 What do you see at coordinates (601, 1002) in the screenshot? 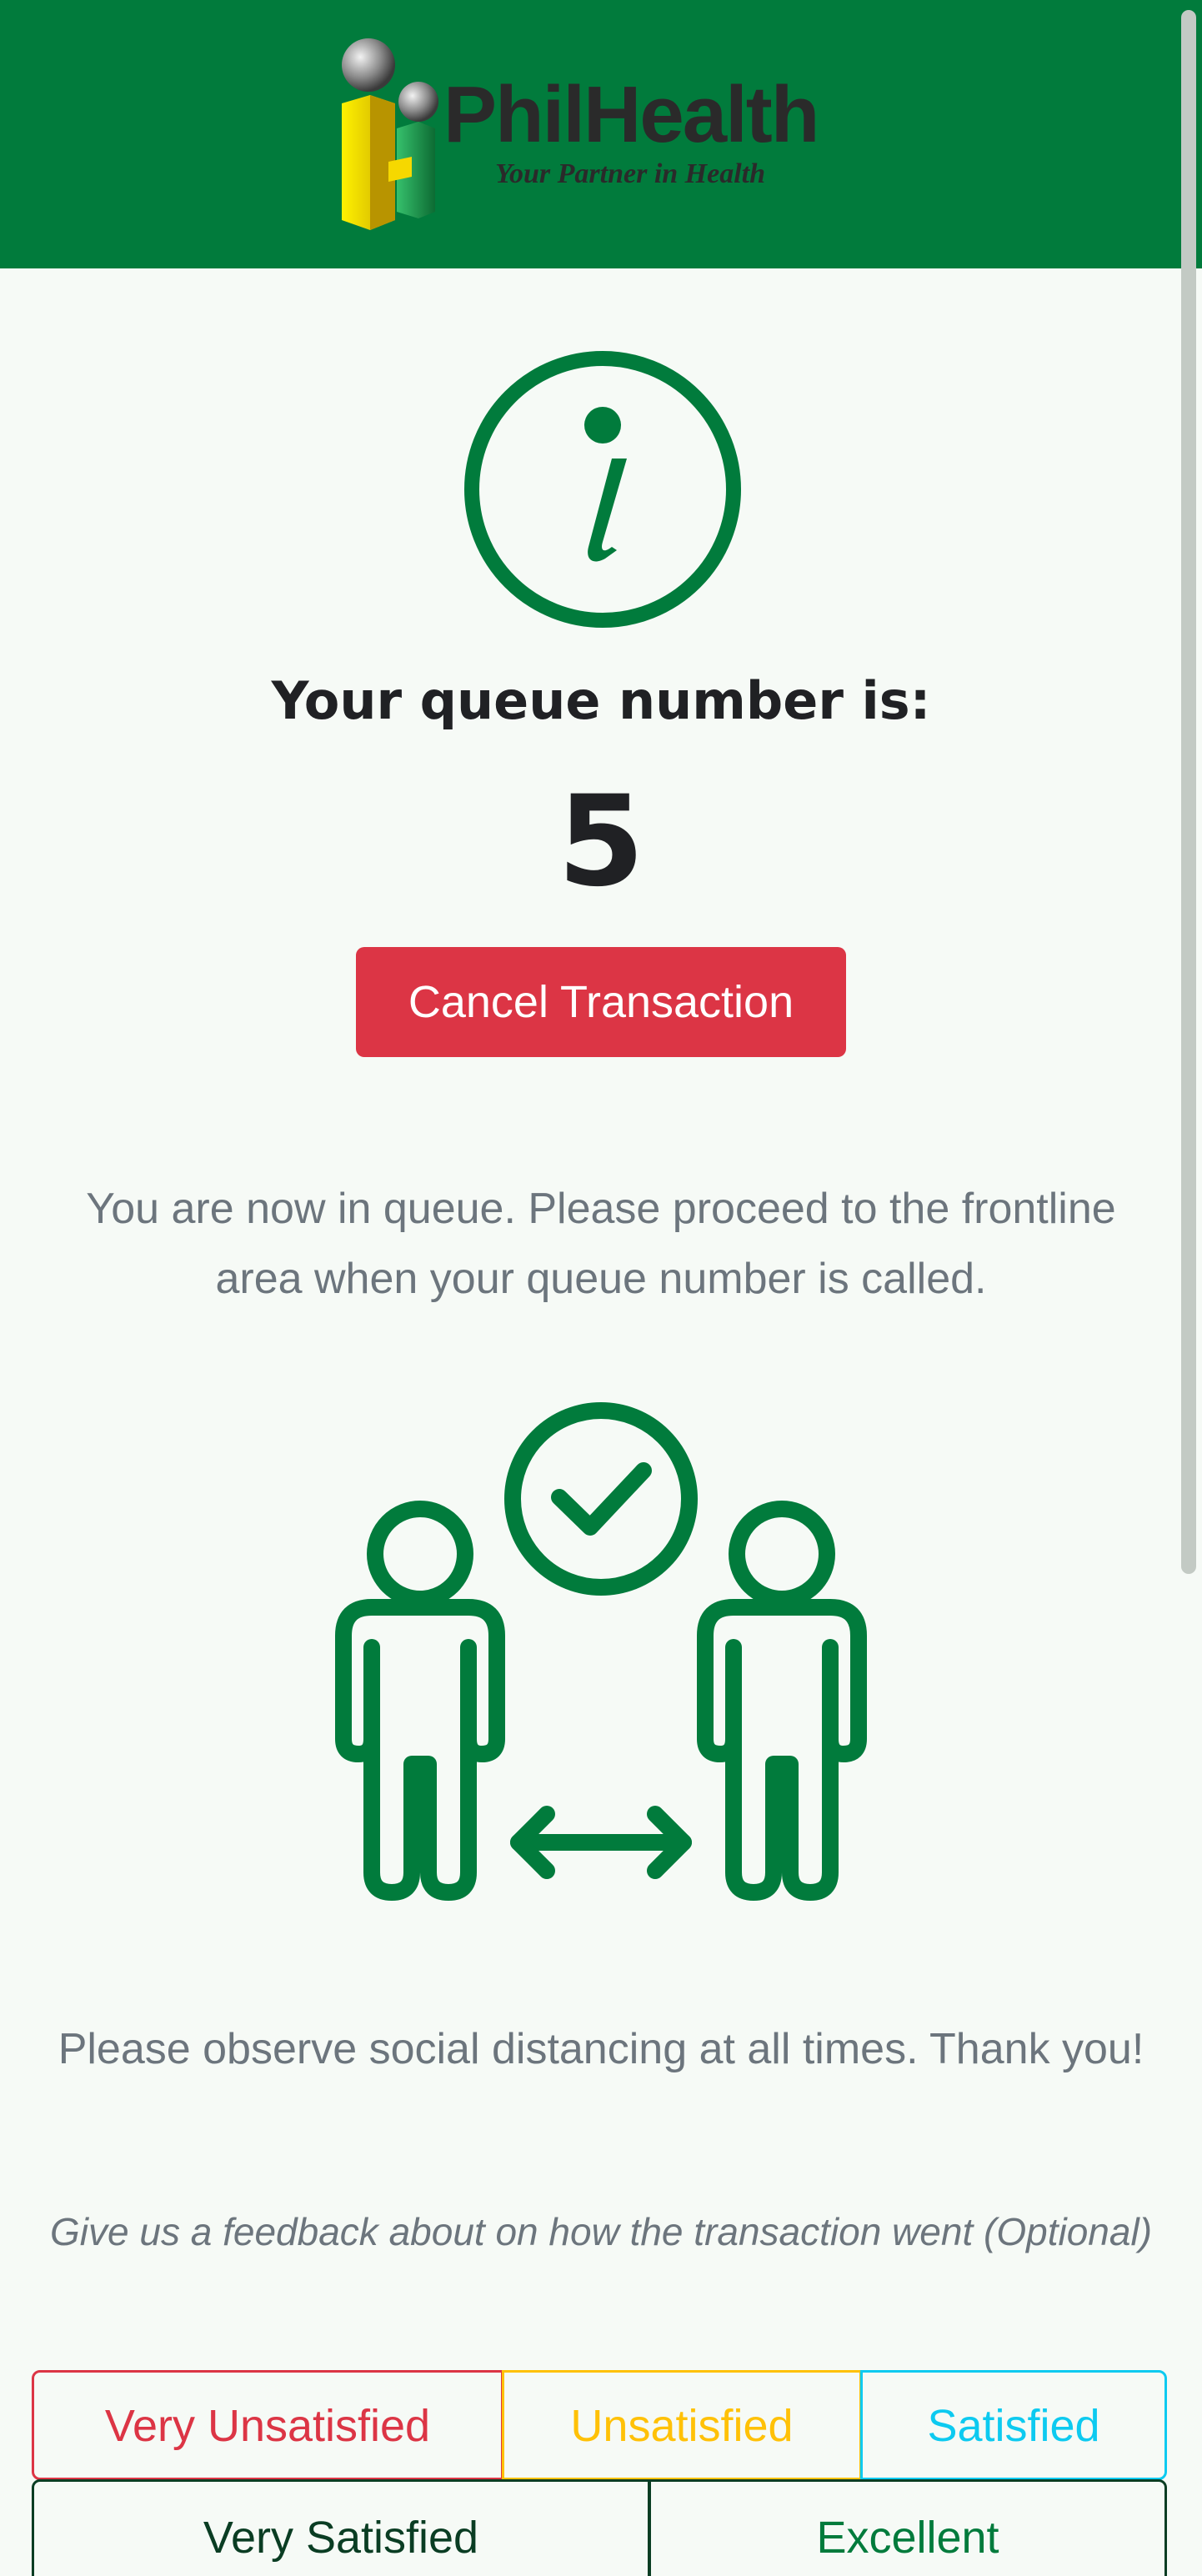
I see `cancel-transaction-button: Cancel Transaction` at bounding box center [601, 1002].